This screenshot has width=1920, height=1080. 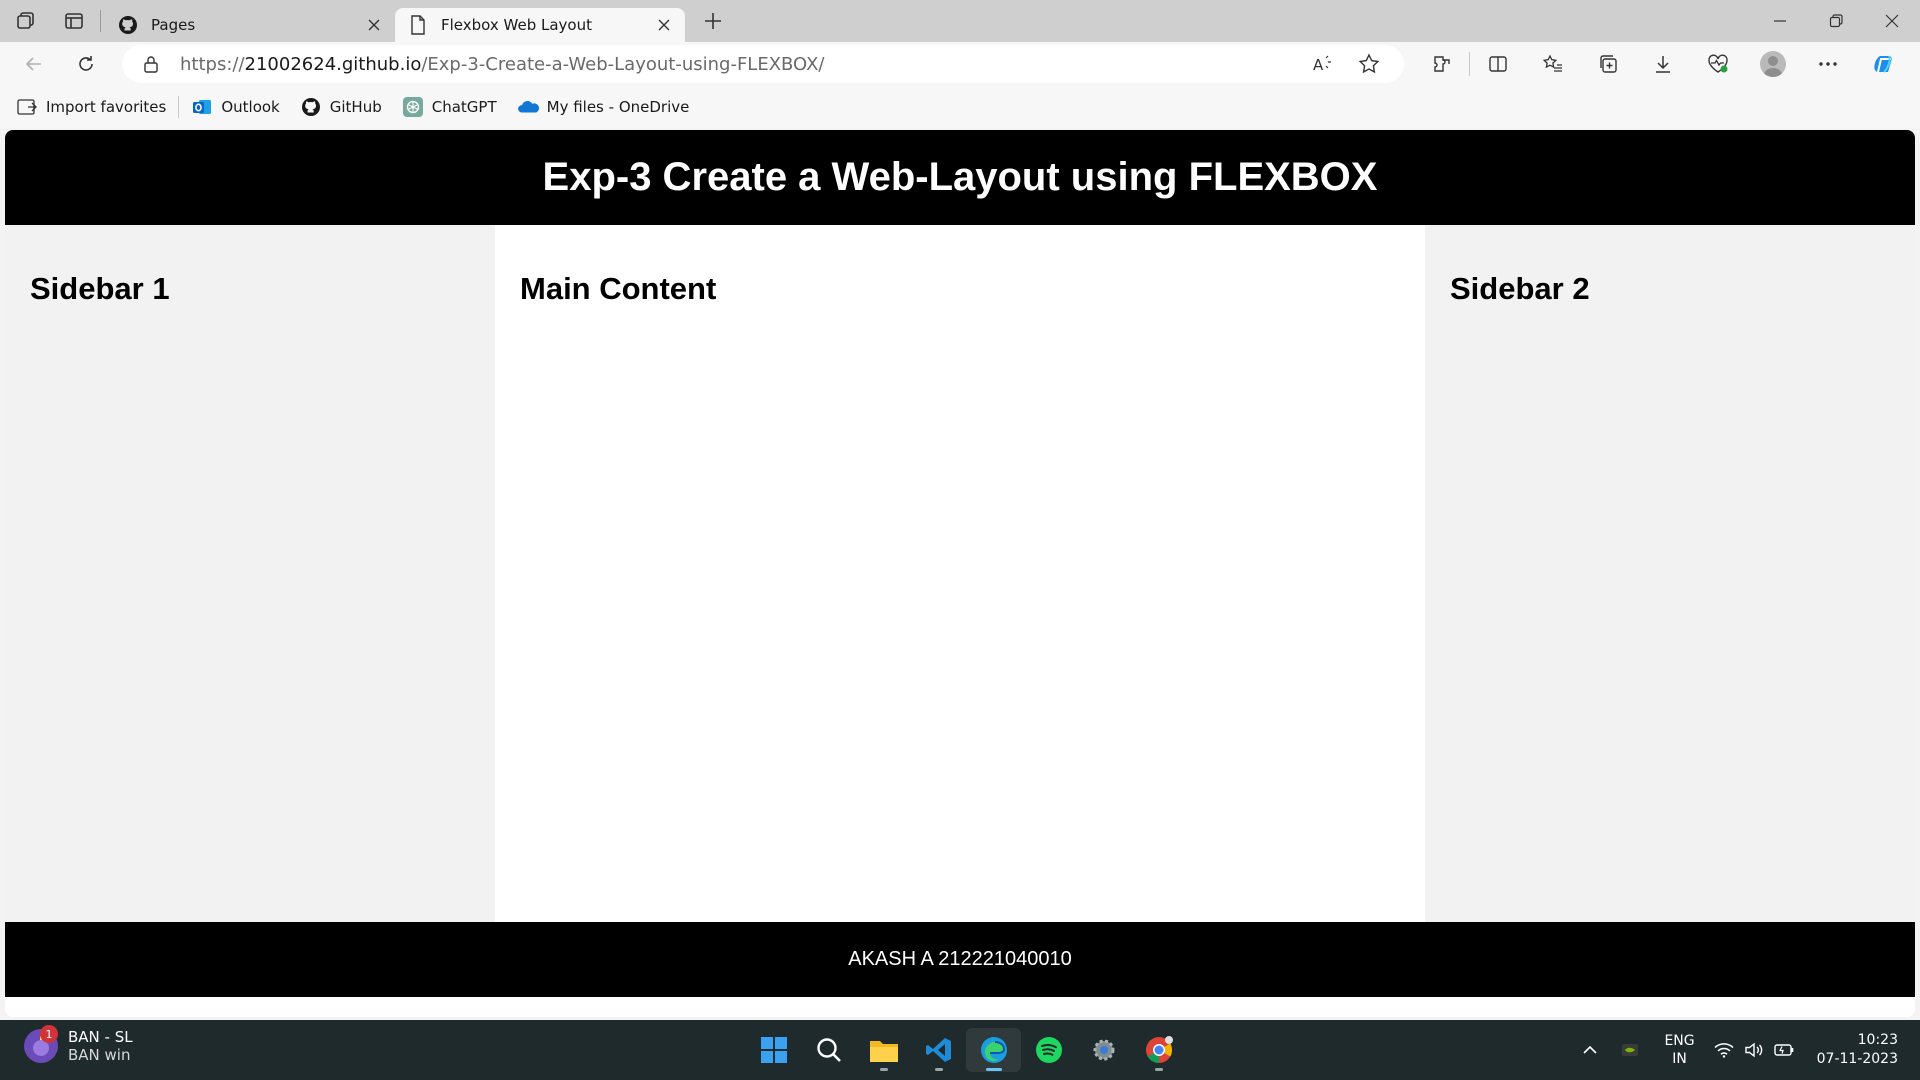 What do you see at coordinates (355, 107) in the screenshot?
I see `favorite-label: GitHub` at bounding box center [355, 107].